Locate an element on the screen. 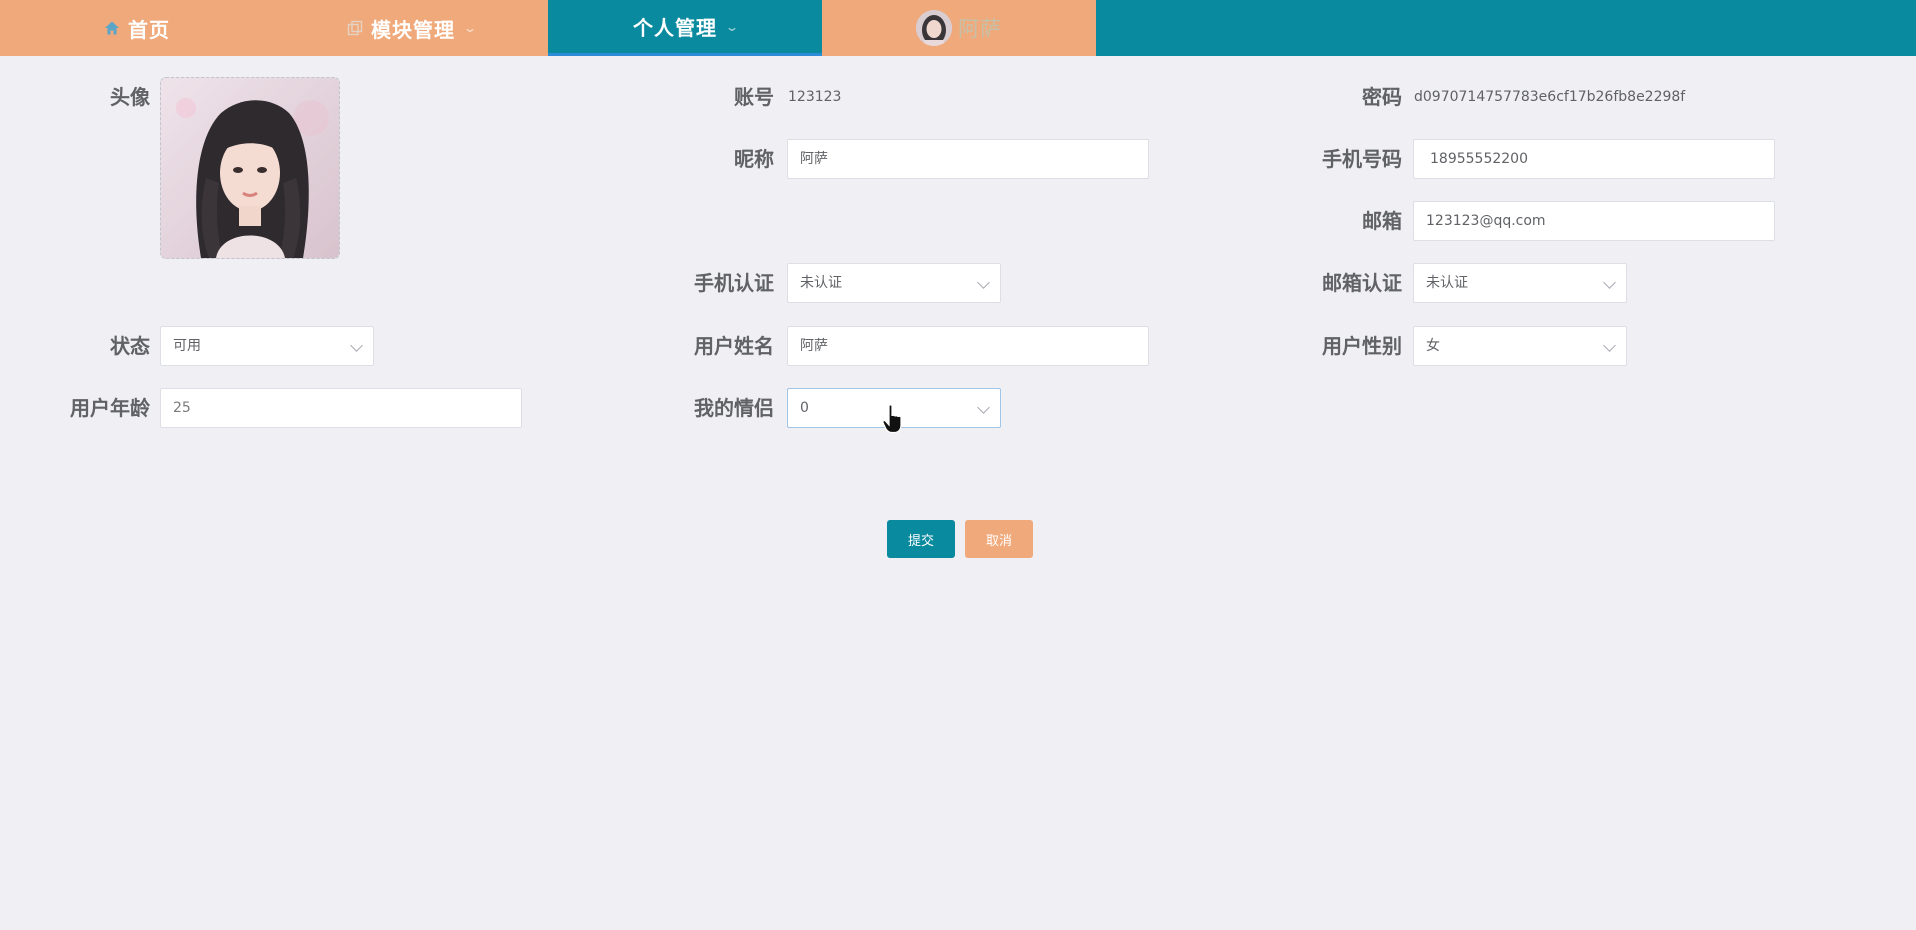 The width and height of the screenshot is (1916, 930). phone-verify-select: 未认证 is located at coordinates (894, 283).